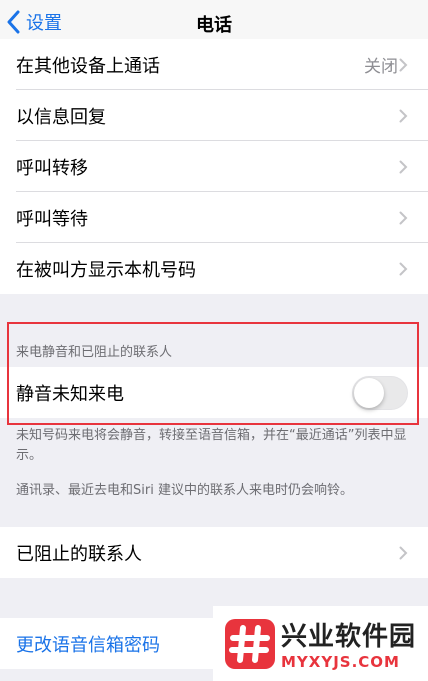 Image resolution: width=428 pixels, height=681 pixels. Describe the element at coordinates (214, 25) in the screenshot. I see `page-title: 电话` at that location.